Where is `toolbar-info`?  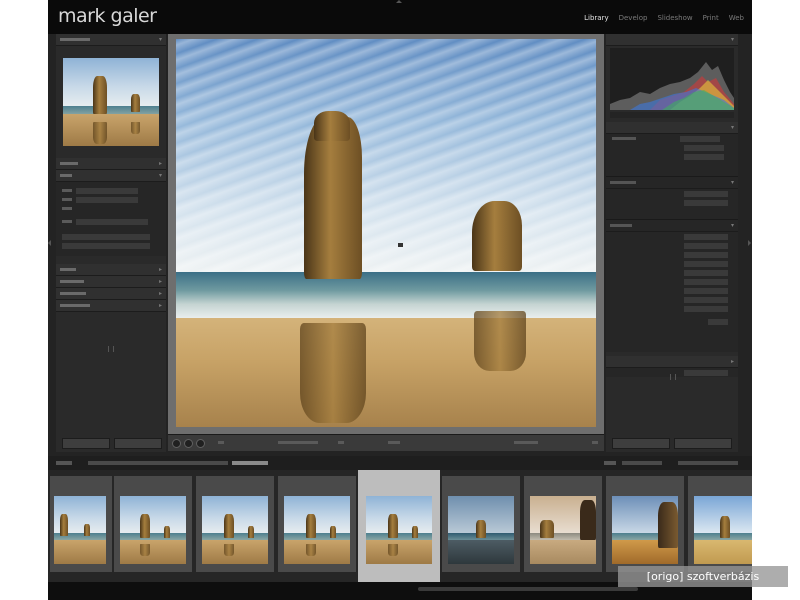
toolbar-info is located at coordinates (526, 442).